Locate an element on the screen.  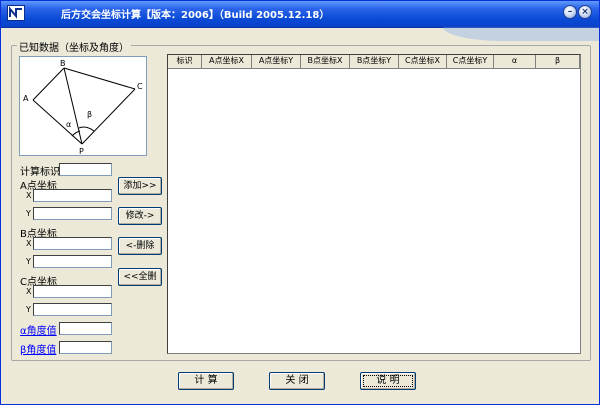
c-y-input is located at coordinates (72, 309).